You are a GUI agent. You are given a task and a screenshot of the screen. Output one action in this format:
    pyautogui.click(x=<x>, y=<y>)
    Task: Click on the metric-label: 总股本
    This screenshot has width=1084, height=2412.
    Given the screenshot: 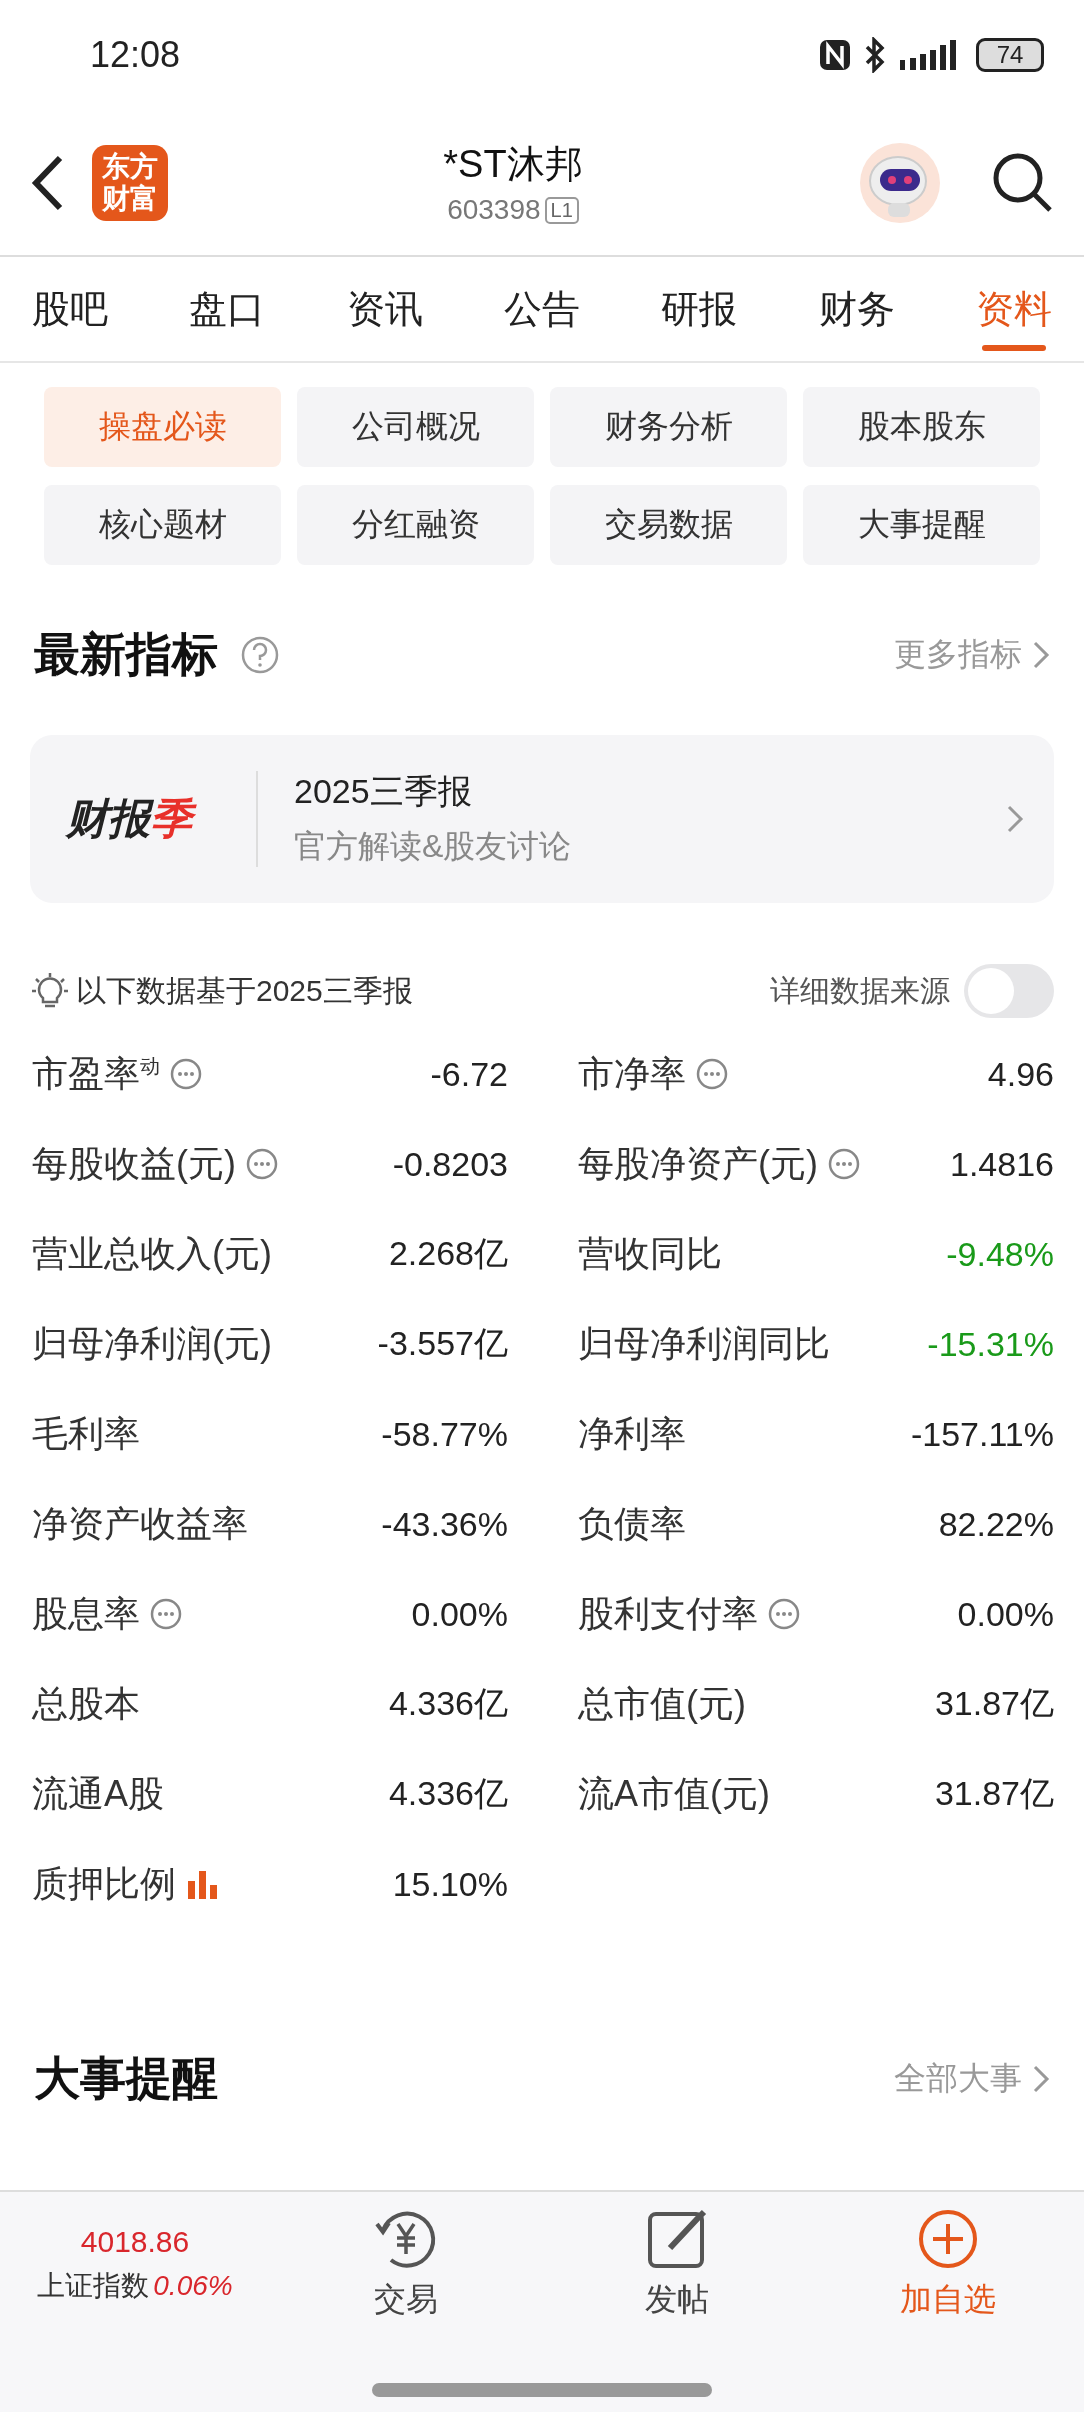 What is the action you would take?
    pyautogui.click(x=86, y=1703)
    